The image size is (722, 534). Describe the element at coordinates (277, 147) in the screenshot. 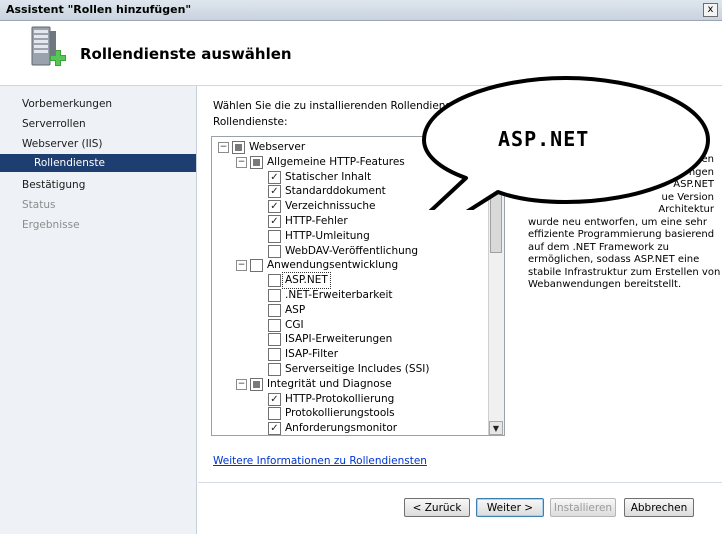

I see `tree-item-label: Webserver` at that location.